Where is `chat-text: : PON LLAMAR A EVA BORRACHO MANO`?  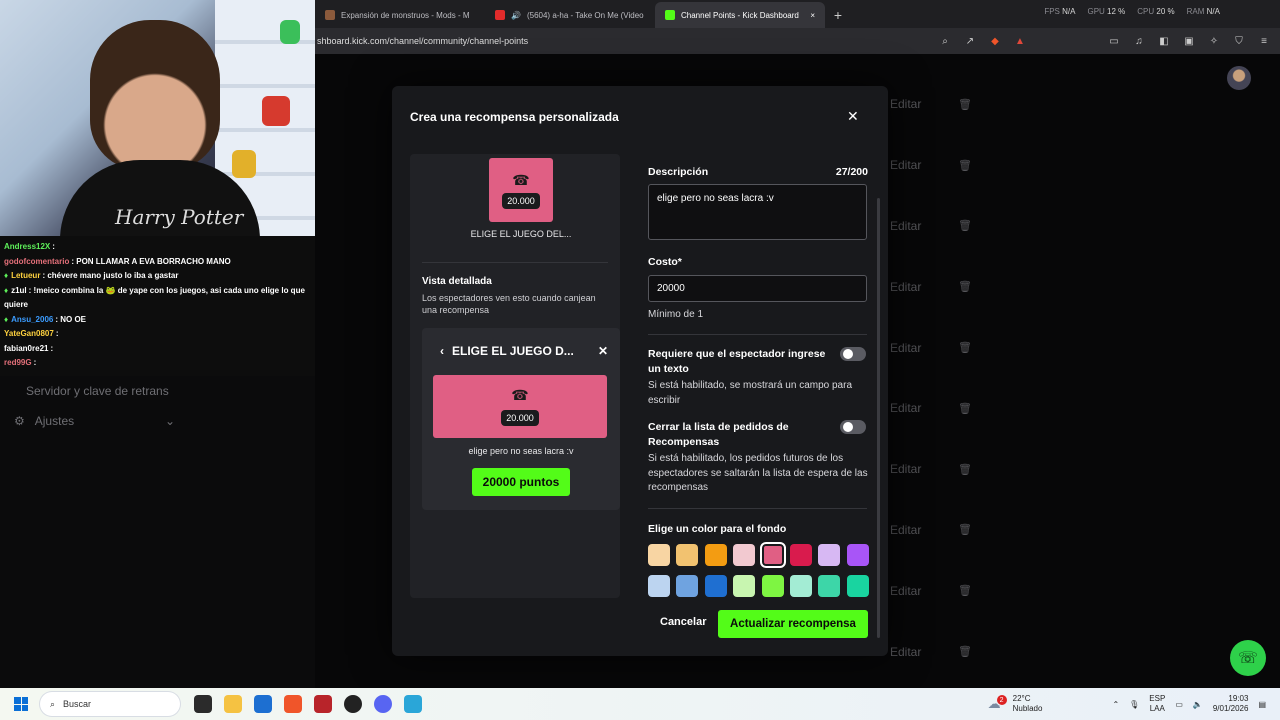 chat-text: : PON LLAMAR A EVA BORRACHO MANO is located at coordinates (151, 261).